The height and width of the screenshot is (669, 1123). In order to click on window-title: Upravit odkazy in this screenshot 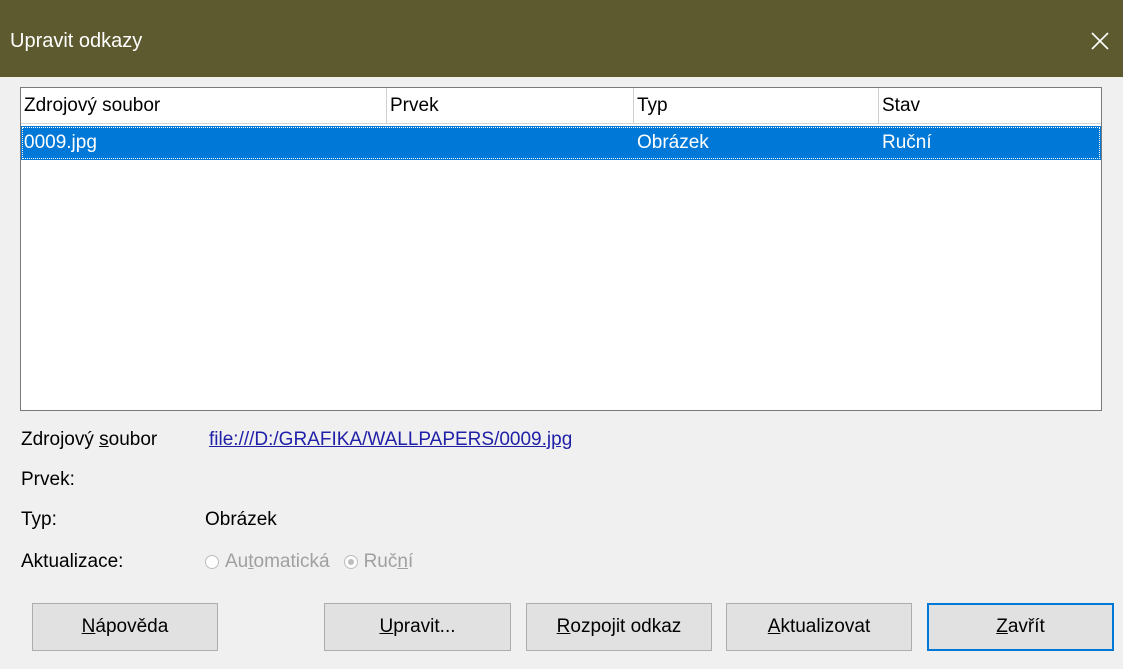, I will do `click(76, 41)`.